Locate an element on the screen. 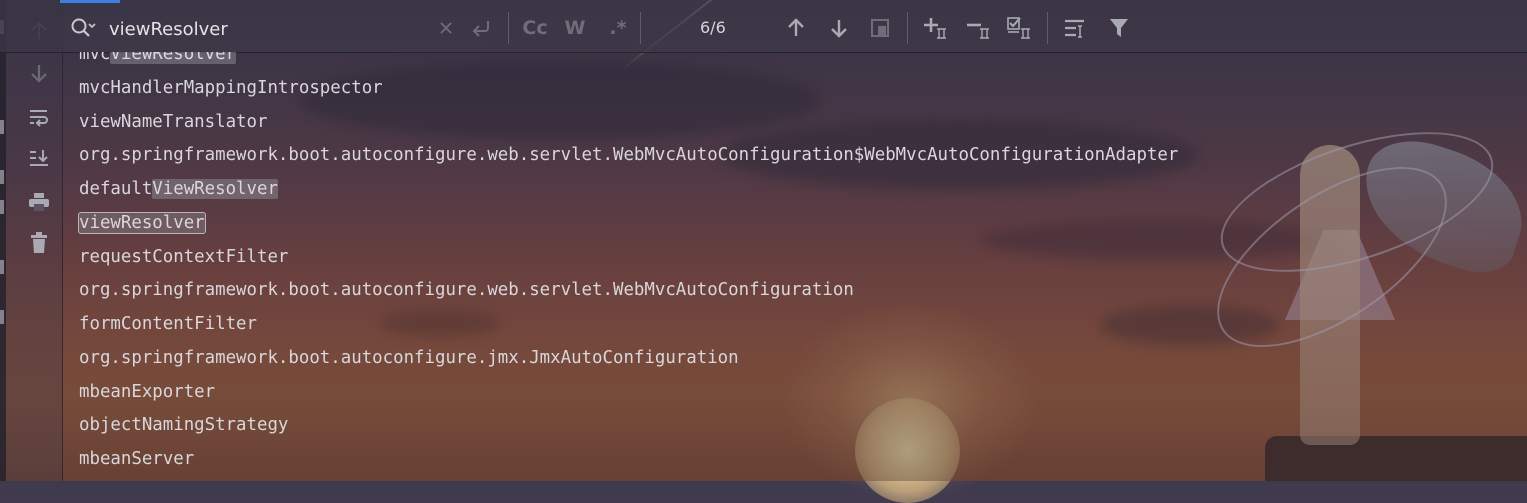 Image resolution: width=1527 pixels, height=503 pixels. add-selection-for-next-icon is located at coordinates (936, 28).